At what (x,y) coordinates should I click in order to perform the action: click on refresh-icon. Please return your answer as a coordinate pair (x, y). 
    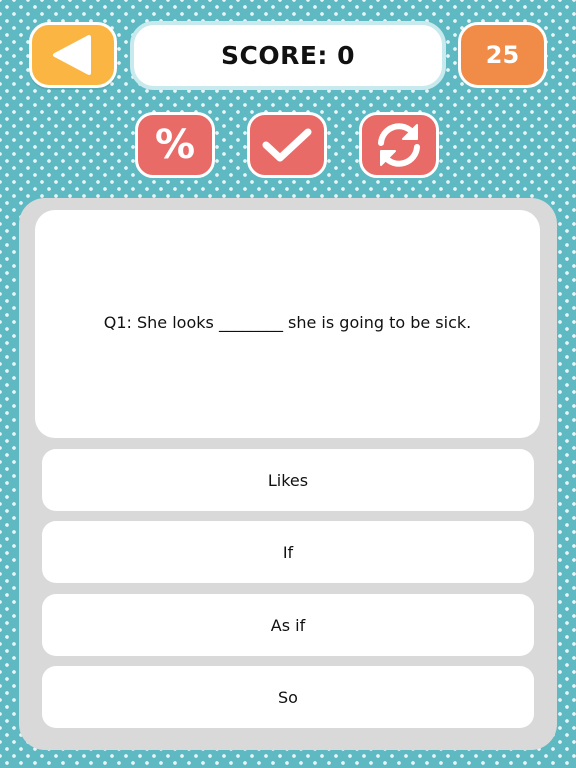
    Looking at the image, I should click on (399, 145).